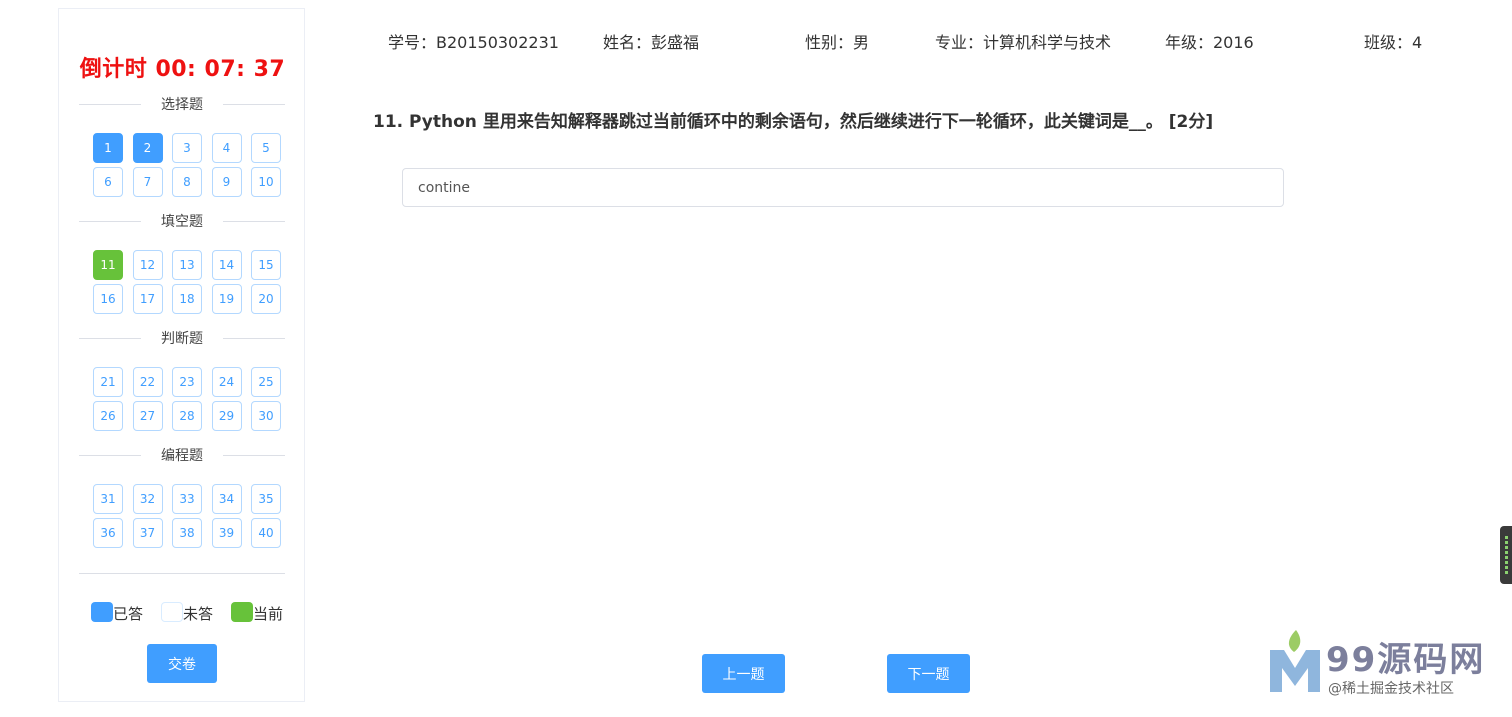 The width and height of the screenshot is (1512, 717). What do you see at coordinates (187, 148) in the screenshot?
I see `question-button: 3` at bounding box center [187, 148].